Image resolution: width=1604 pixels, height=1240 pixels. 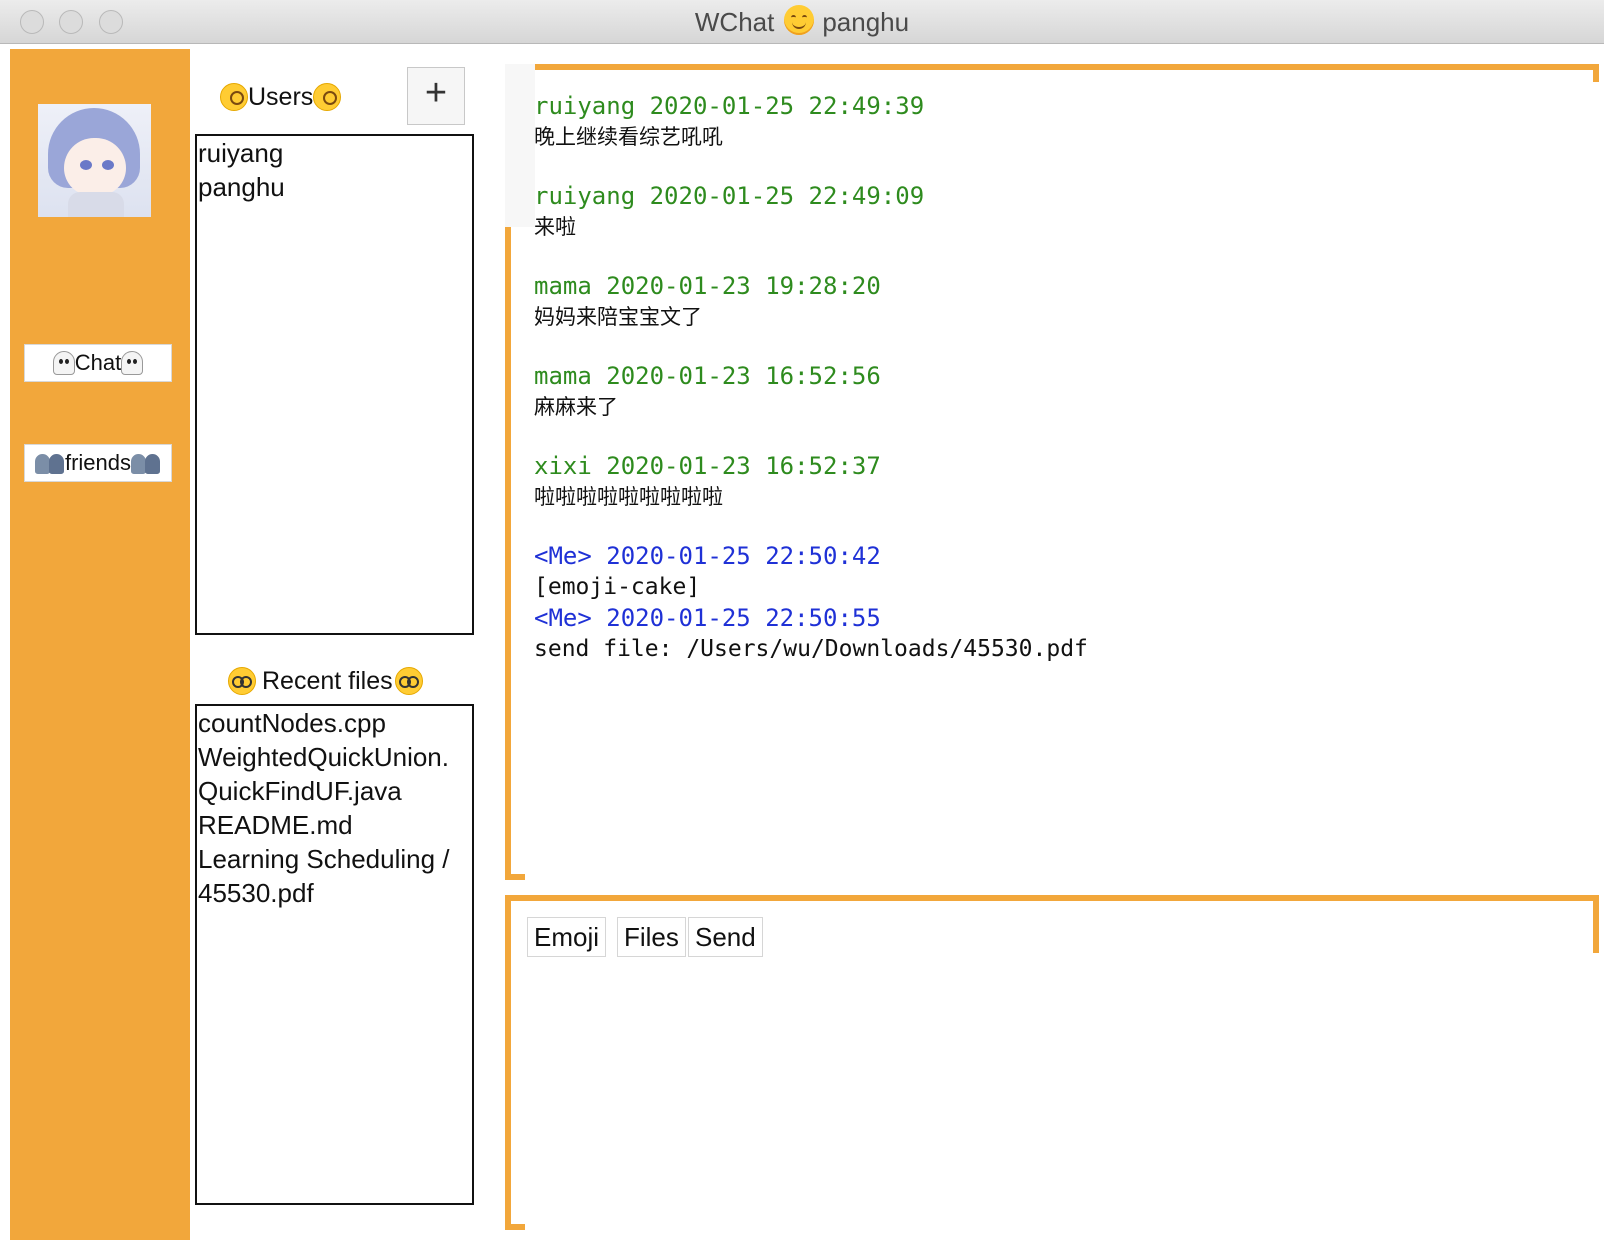 What do you see at coordinates (334, 723) in the screenshot?
I see `file-list-item: countNodes.cpp` at bounding box center [334, 723].